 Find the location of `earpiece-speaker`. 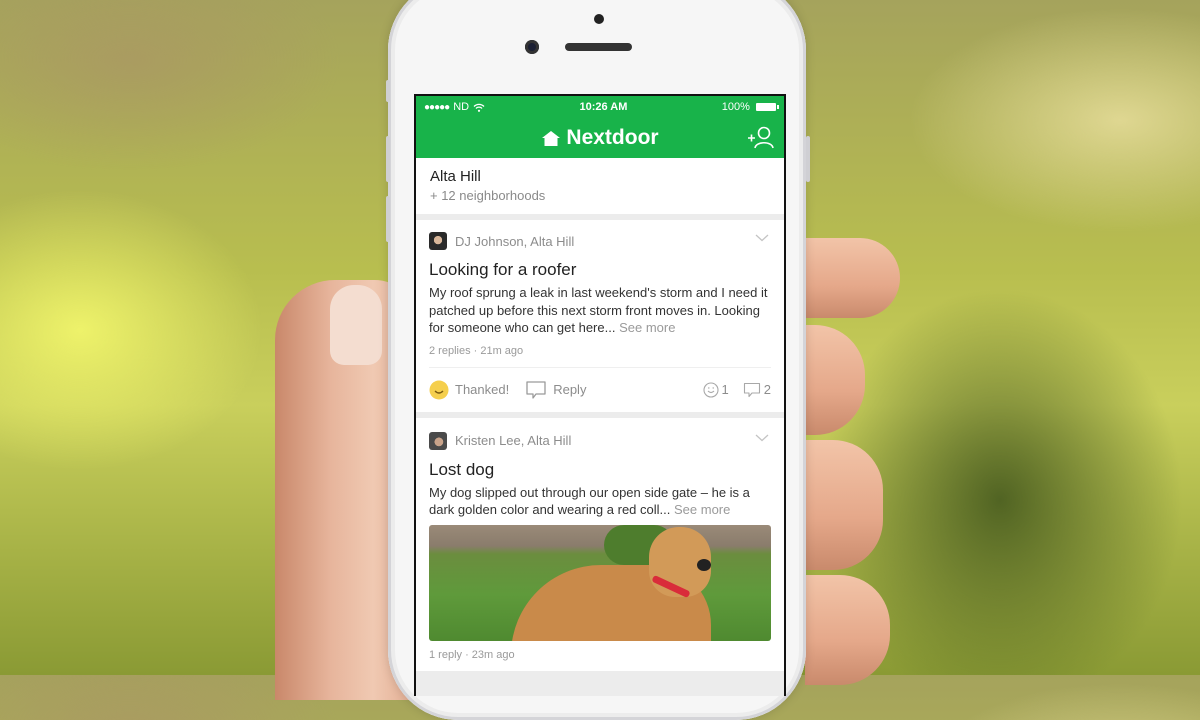

earpiece-speaker is located at coordinates (598, 47).